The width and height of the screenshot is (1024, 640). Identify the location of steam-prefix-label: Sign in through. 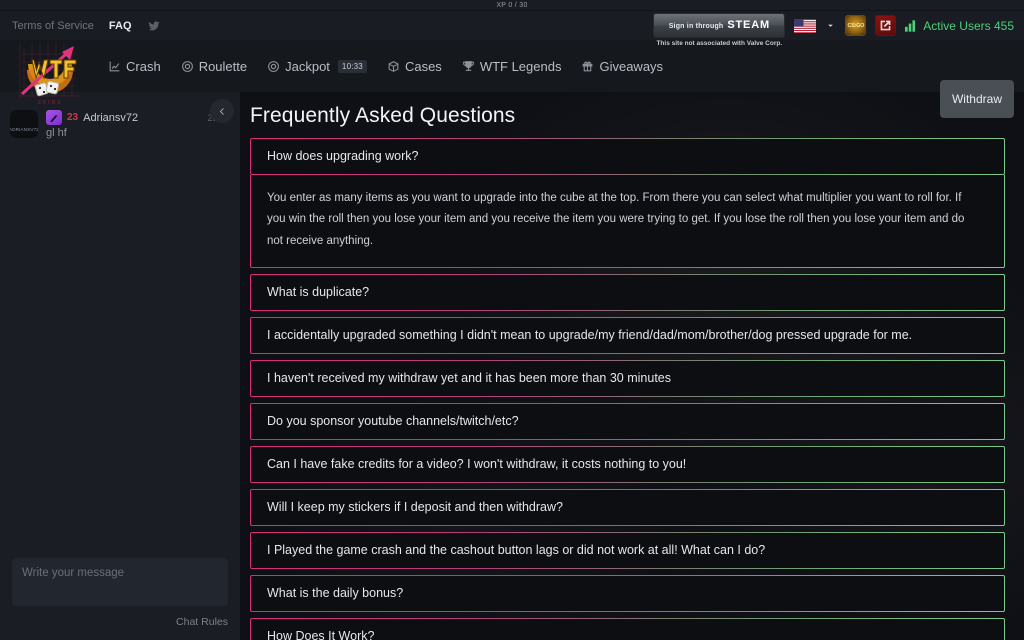
(696, 26).